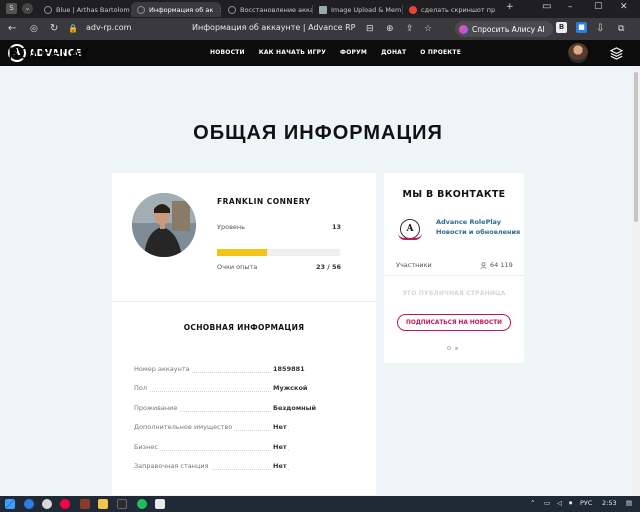 This screenshot has width=640, height=512. What do you see at coordinates (289, 388) in the screenshot?
I see `info-value: Мужской` at bounding box center [289, 388].